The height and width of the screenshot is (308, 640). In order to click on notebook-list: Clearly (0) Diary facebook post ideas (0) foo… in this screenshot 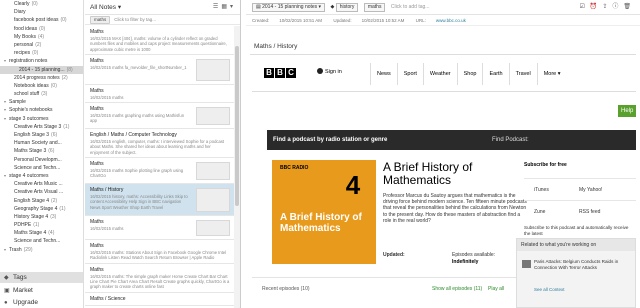, I will do `click(41, 127)`.